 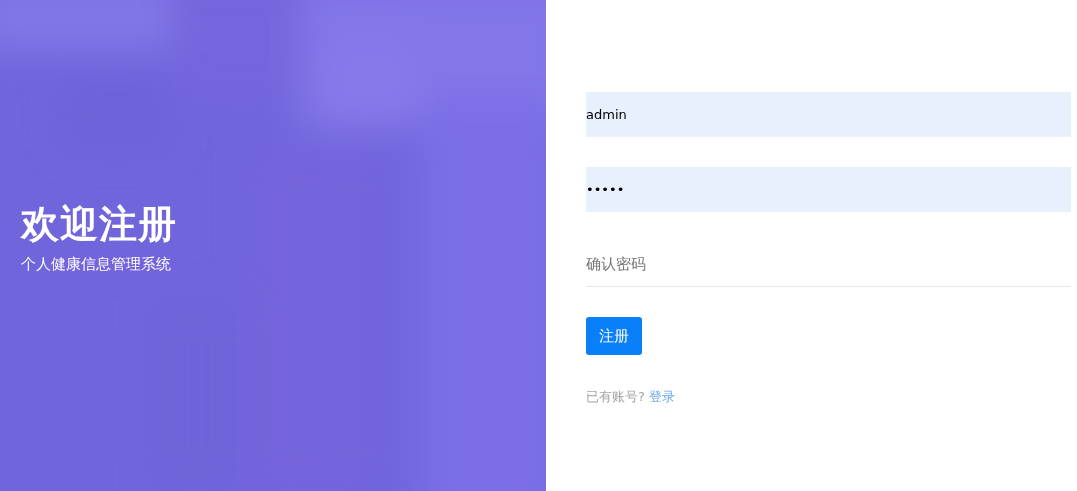 I want to click on account-prompt: 已有账号?, so click(x=615, y=397).